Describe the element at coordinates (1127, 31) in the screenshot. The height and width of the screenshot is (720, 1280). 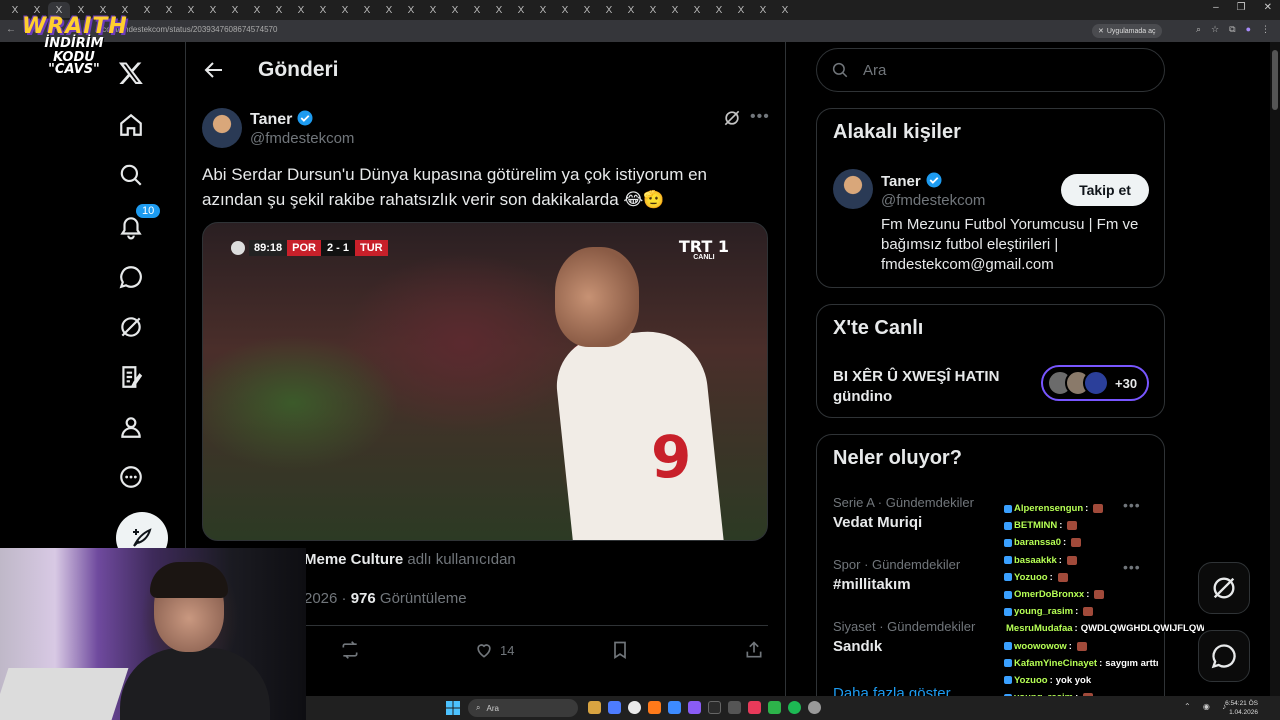
I see `open-in-app-button: ✕ Uygulamada aç` at that location.